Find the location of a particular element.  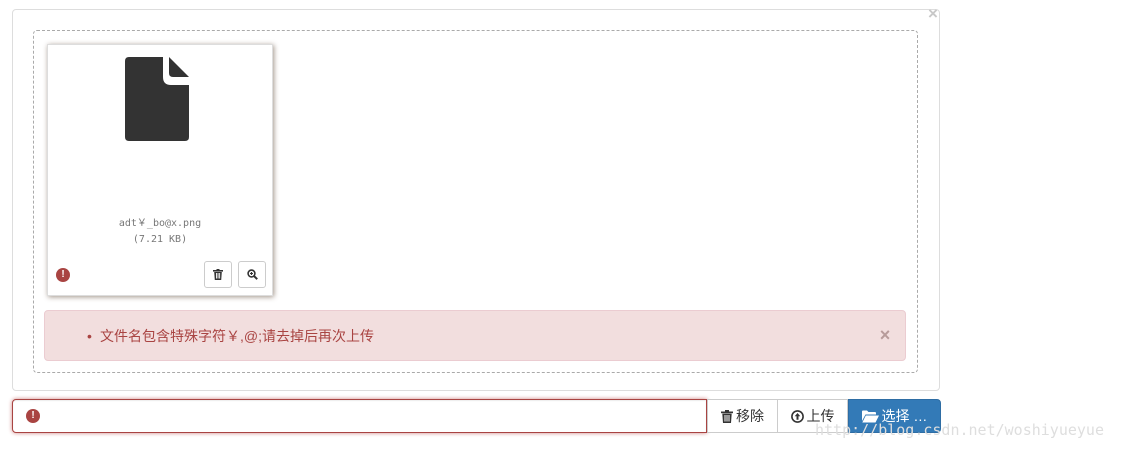

file-caption: adt￥_bo@x.png (7.21 KB) is located at coordinates (160, 232).